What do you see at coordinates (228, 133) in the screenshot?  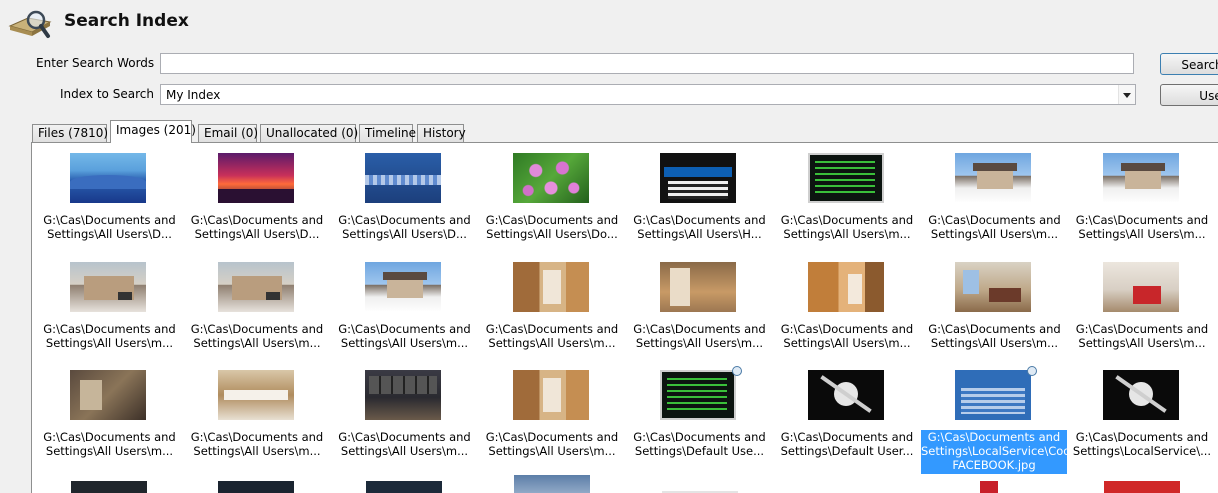 I see `tab-email: Email (0)` at bounding box center [228, 133].